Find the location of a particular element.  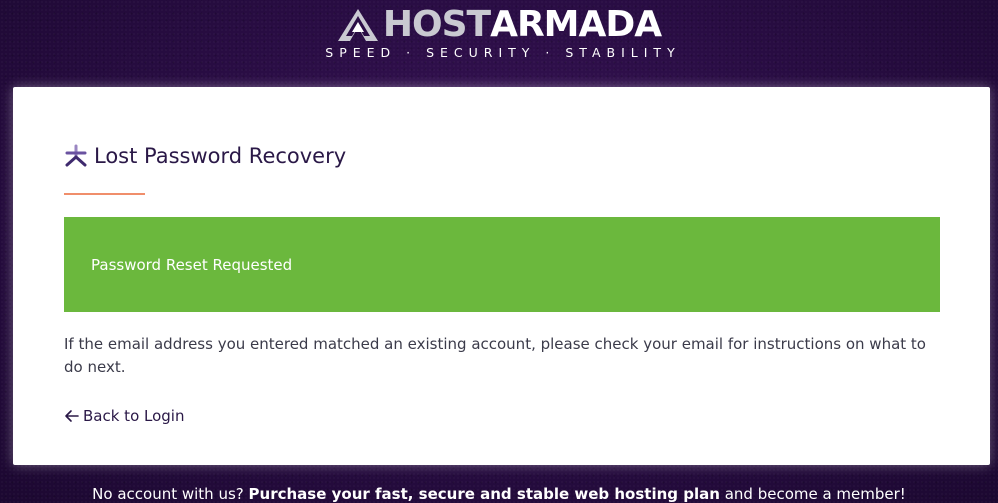

logo-text-host: HOST is located at coordinates (436, 24).